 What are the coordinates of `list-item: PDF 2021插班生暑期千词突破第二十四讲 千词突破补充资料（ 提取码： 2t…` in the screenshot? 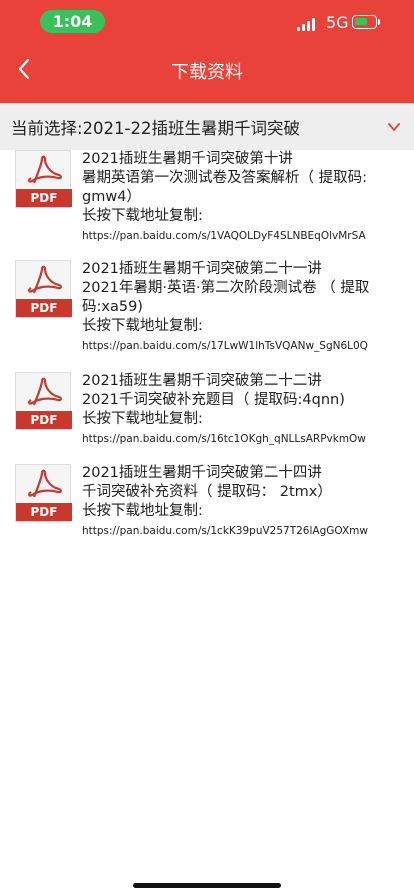 It's located at (207, 519).